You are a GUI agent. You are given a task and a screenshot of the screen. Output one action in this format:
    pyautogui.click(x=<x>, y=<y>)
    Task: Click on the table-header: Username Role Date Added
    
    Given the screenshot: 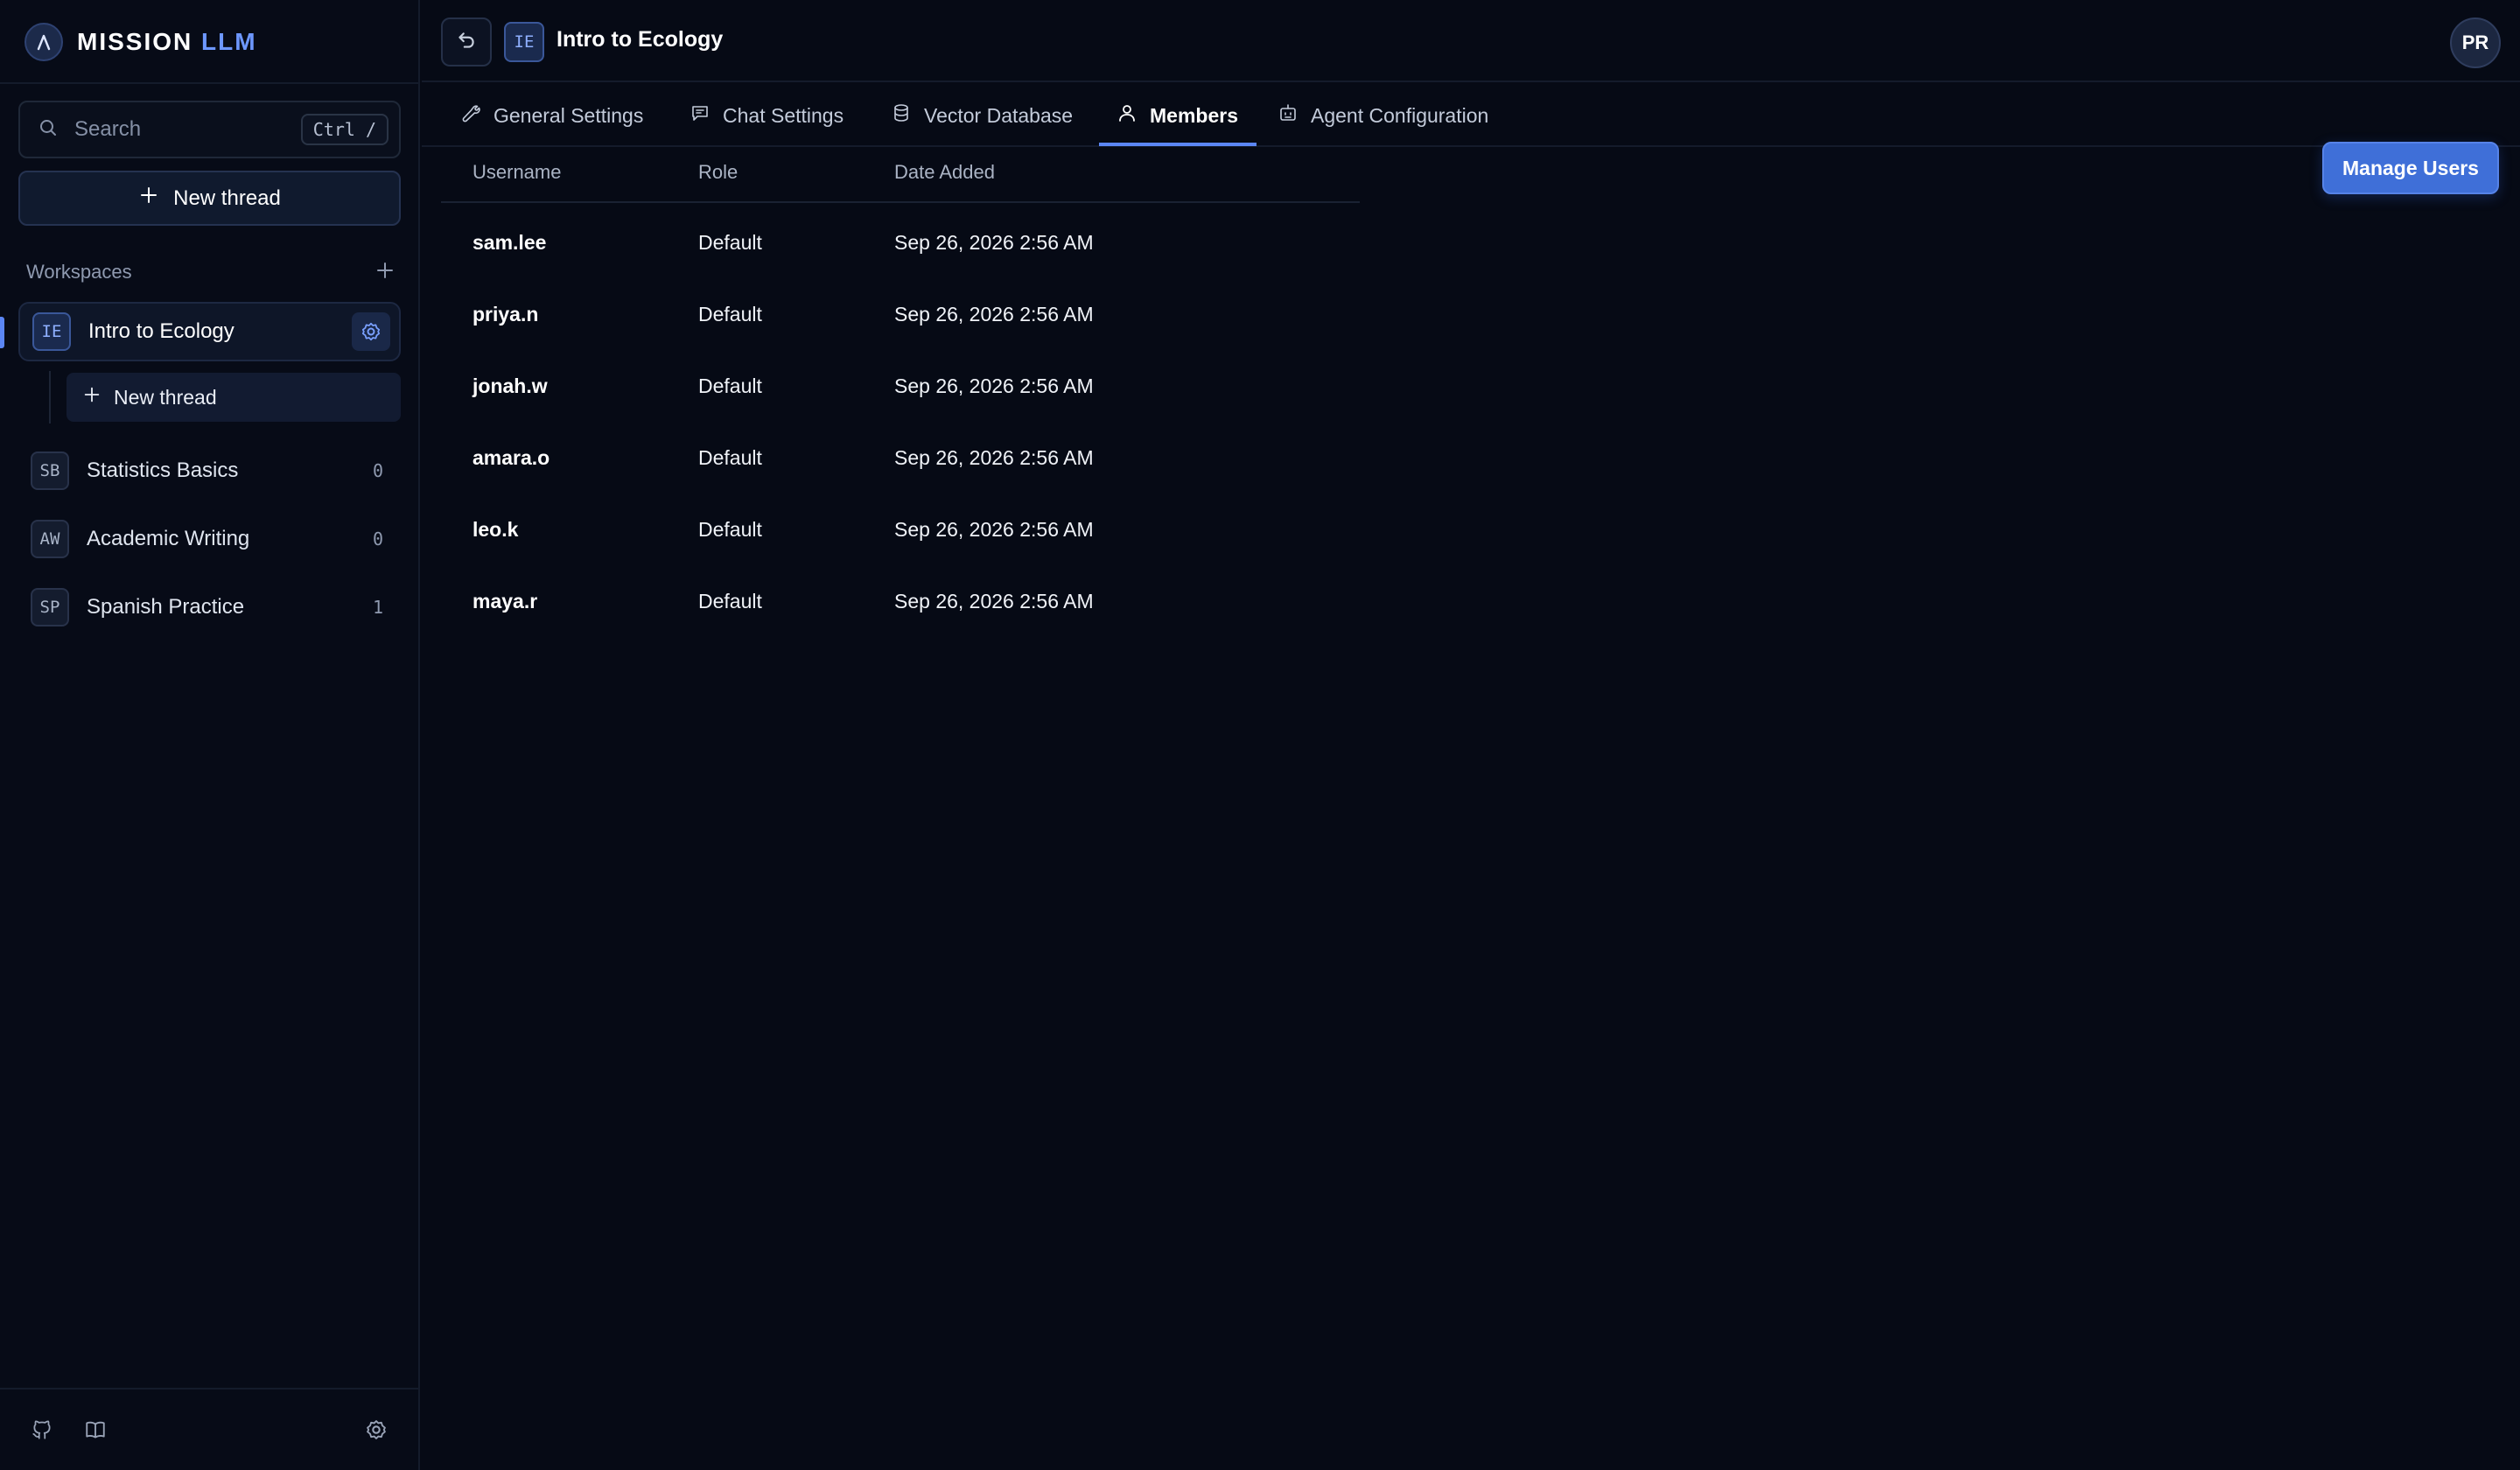 What is the action you would take?
    pyautogui.click(x=900, y=176)
    